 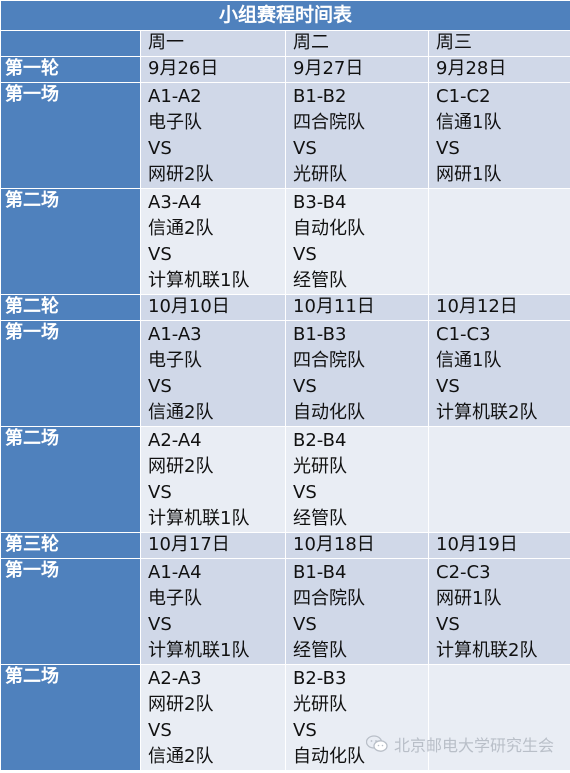 I want to click on match-code: B1-B4, so click(x=320, y=572).